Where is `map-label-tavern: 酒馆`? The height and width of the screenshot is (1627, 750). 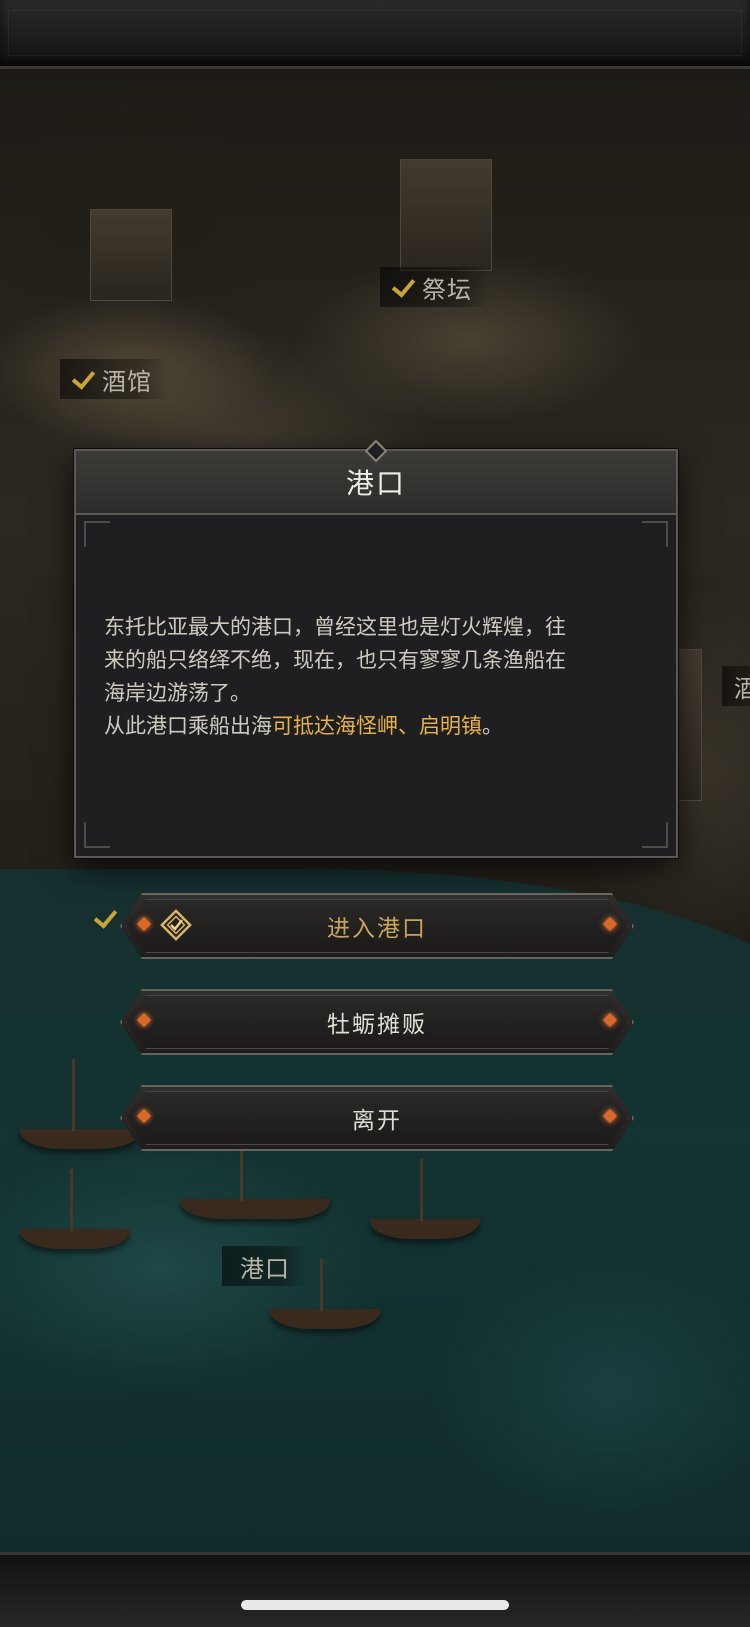
map-label-tavern: 酒馆 is located at coordinates (115, 379).